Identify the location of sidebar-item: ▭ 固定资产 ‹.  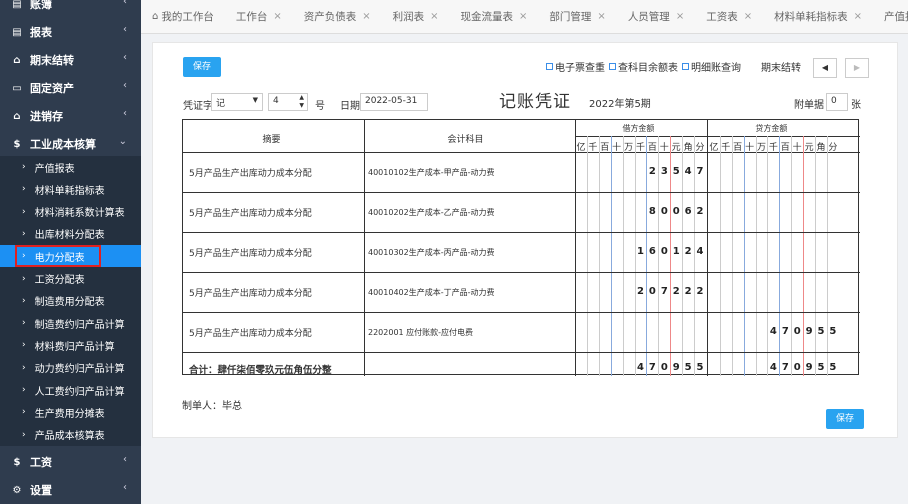
(70, 88).